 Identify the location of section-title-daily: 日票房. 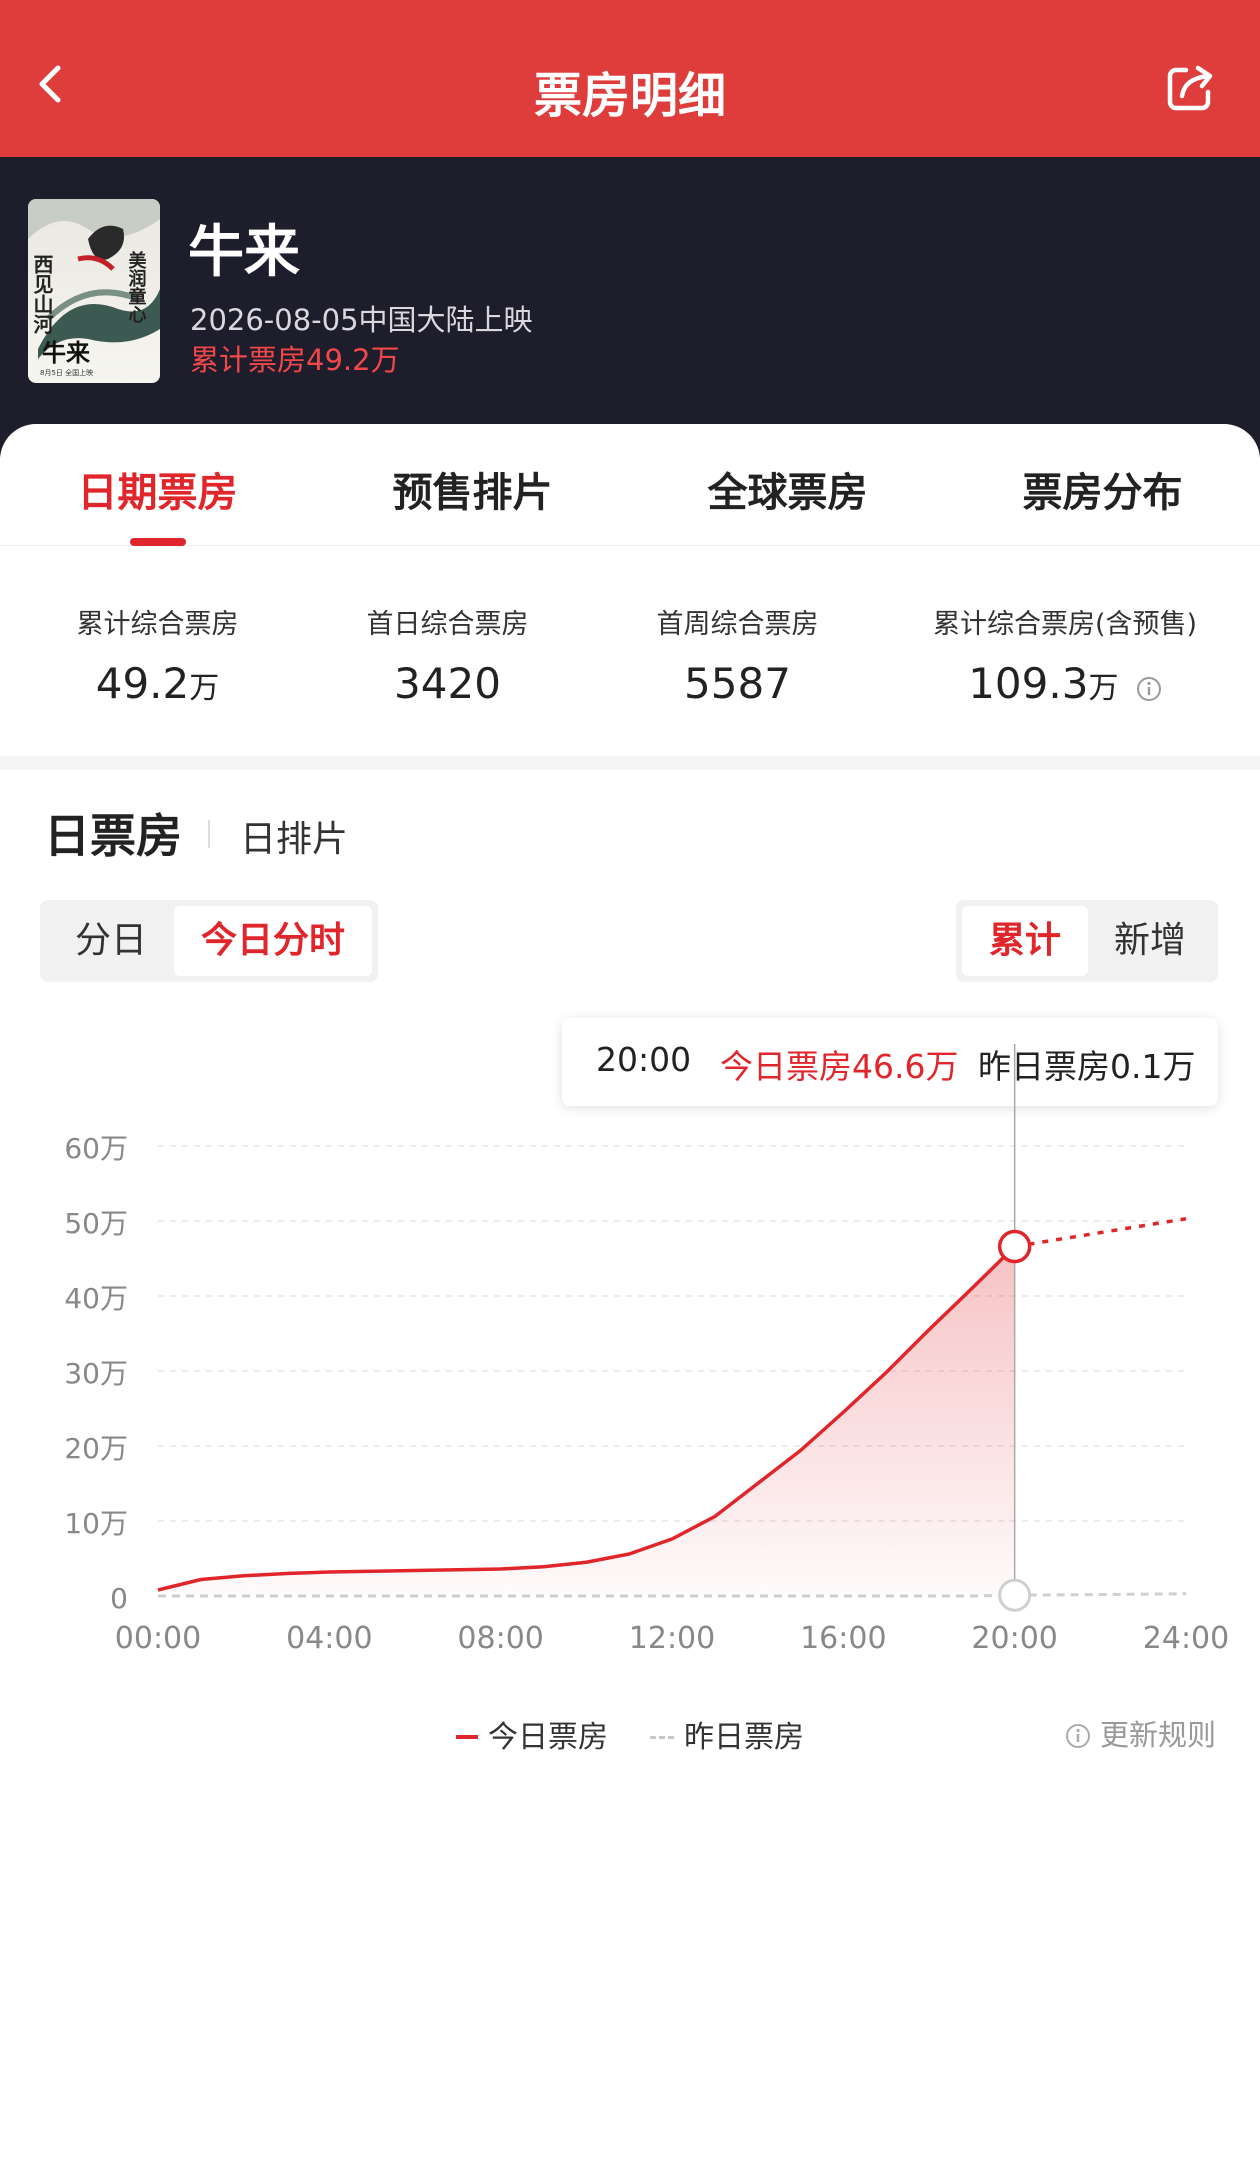
(113, 833).